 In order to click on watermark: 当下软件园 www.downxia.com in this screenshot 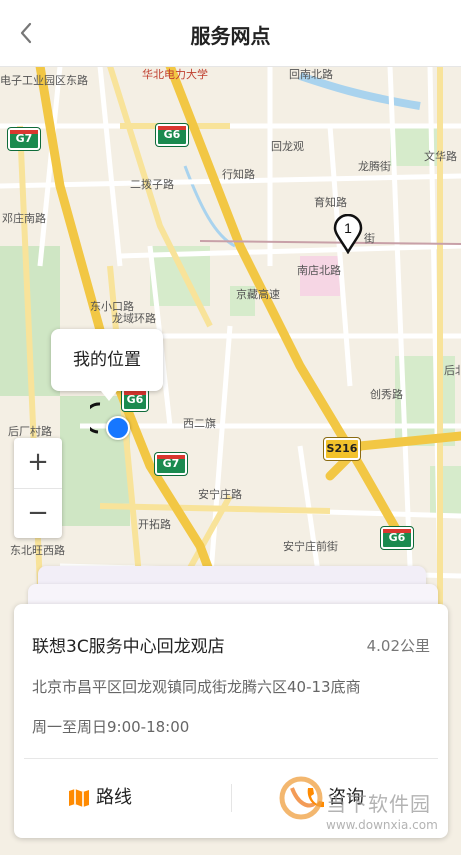, I will do `click(368, 805)`.